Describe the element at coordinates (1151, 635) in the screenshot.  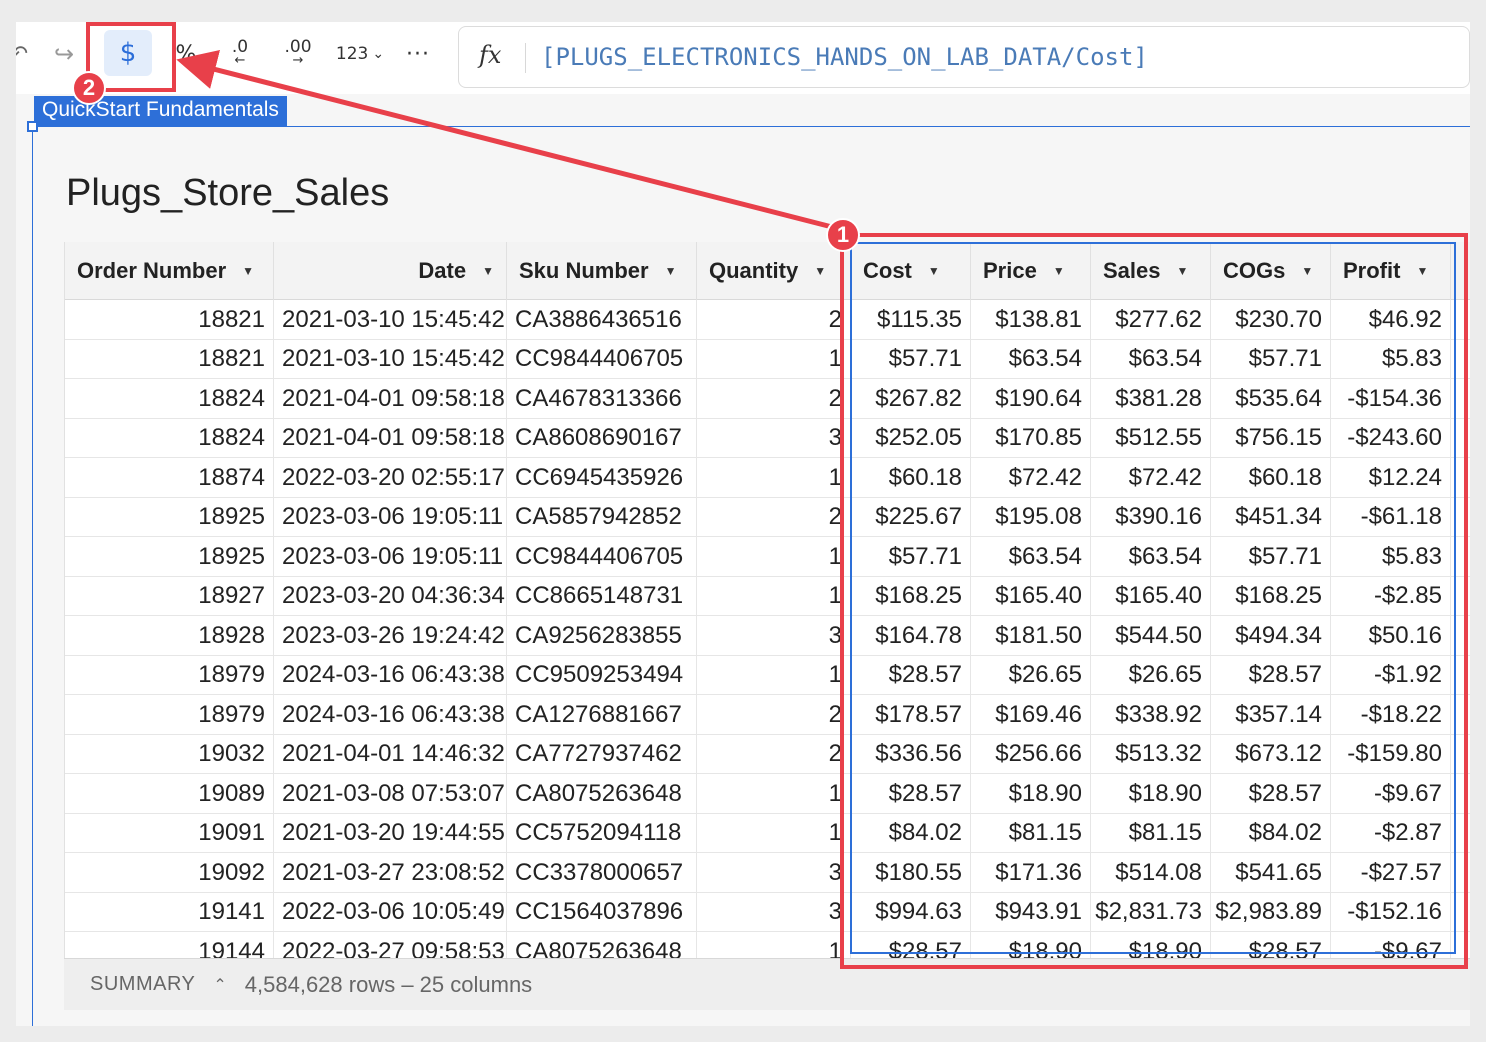
I see `table-cell: $544.50` at that location.